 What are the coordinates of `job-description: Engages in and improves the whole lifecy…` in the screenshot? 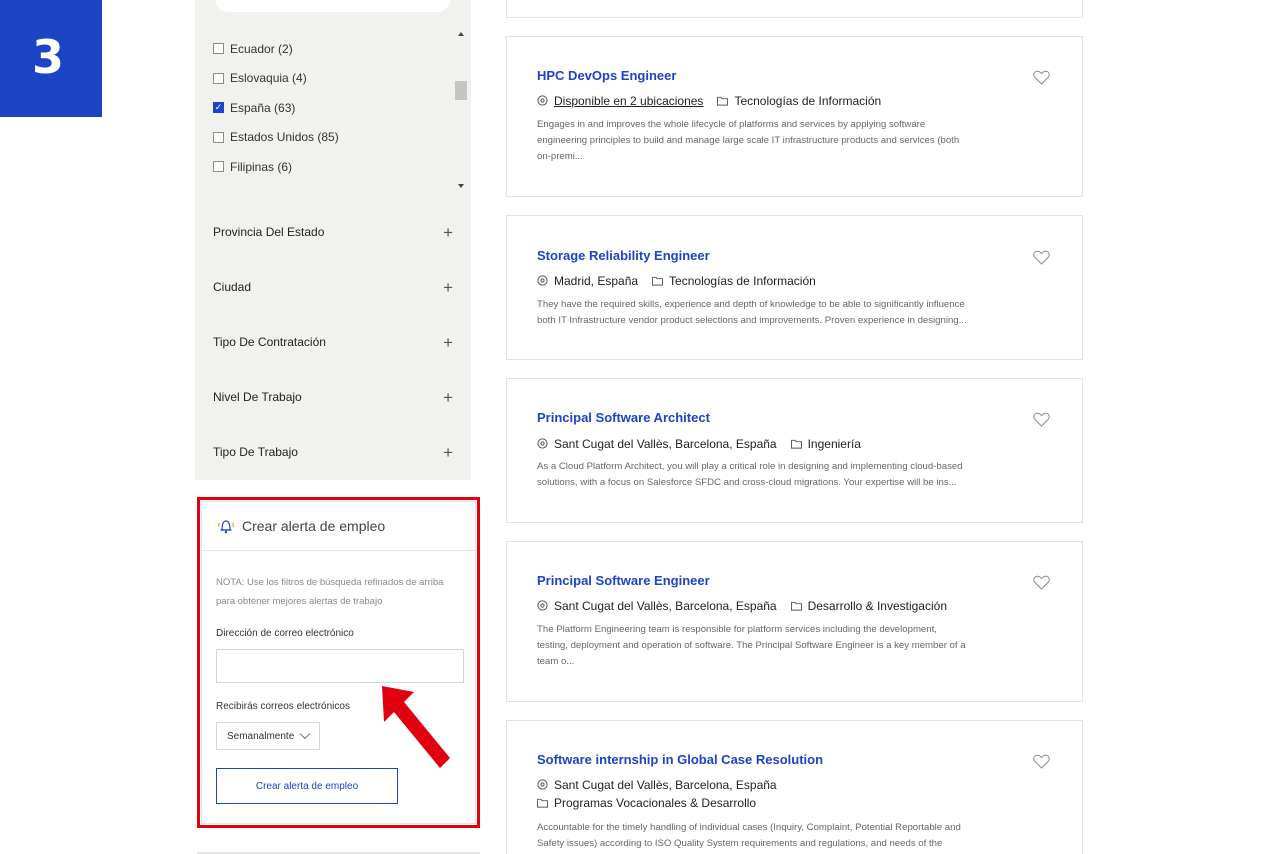 It's located at (780, 141).